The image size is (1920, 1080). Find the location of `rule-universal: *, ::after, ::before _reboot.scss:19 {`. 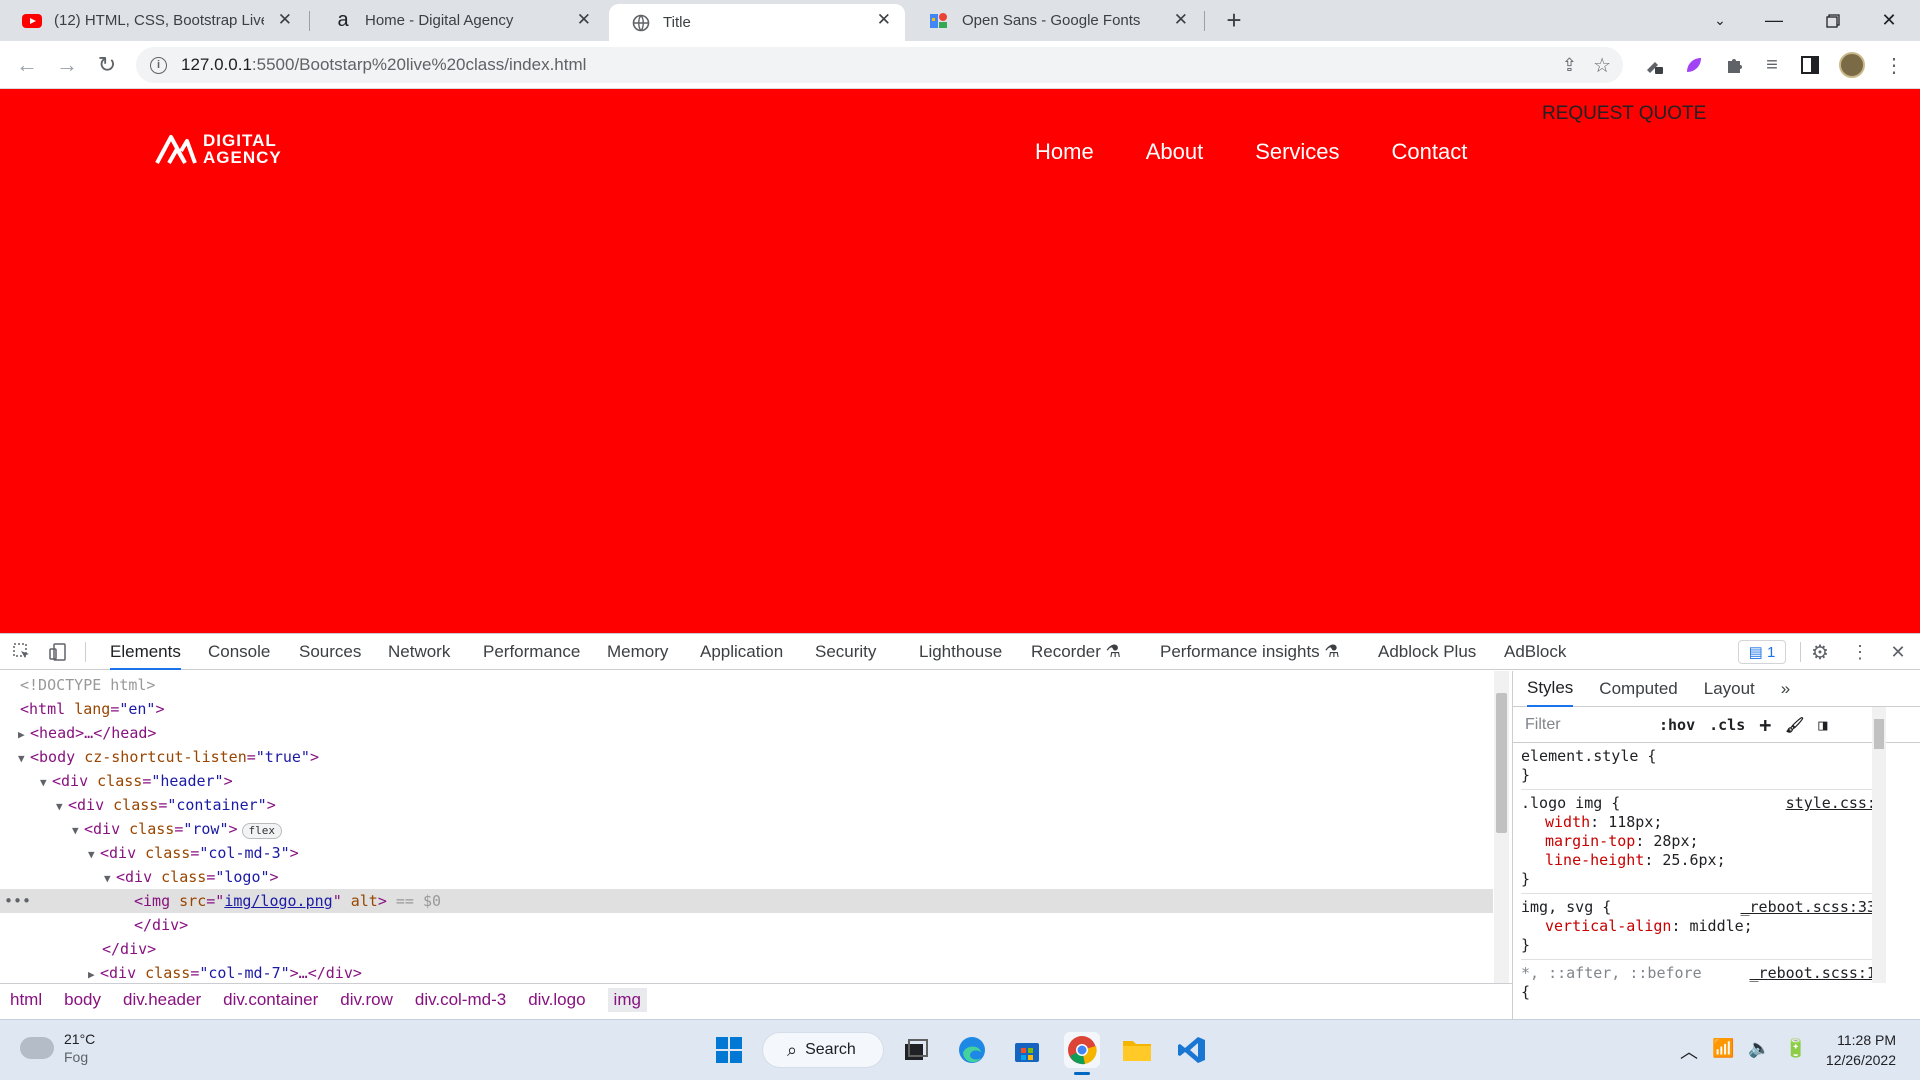

rule-universal: *, ::after, ::before _reboot.scss:19 { is located at coordinates (1703, 983).